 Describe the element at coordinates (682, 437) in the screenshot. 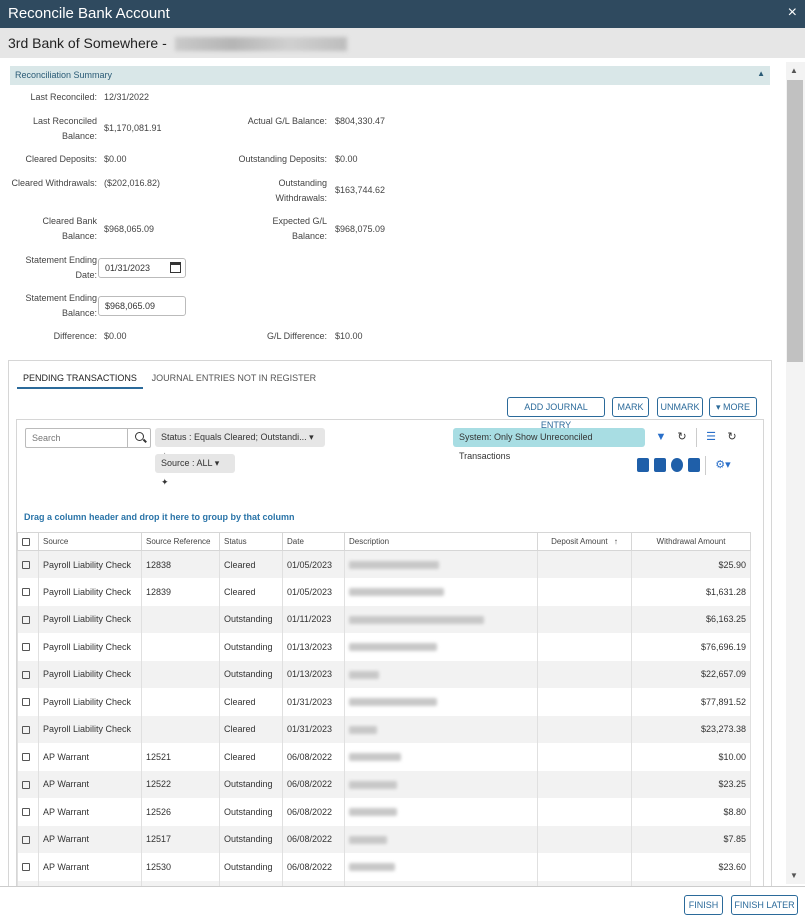

I see `reset-filter-icon: ↻` at that location.